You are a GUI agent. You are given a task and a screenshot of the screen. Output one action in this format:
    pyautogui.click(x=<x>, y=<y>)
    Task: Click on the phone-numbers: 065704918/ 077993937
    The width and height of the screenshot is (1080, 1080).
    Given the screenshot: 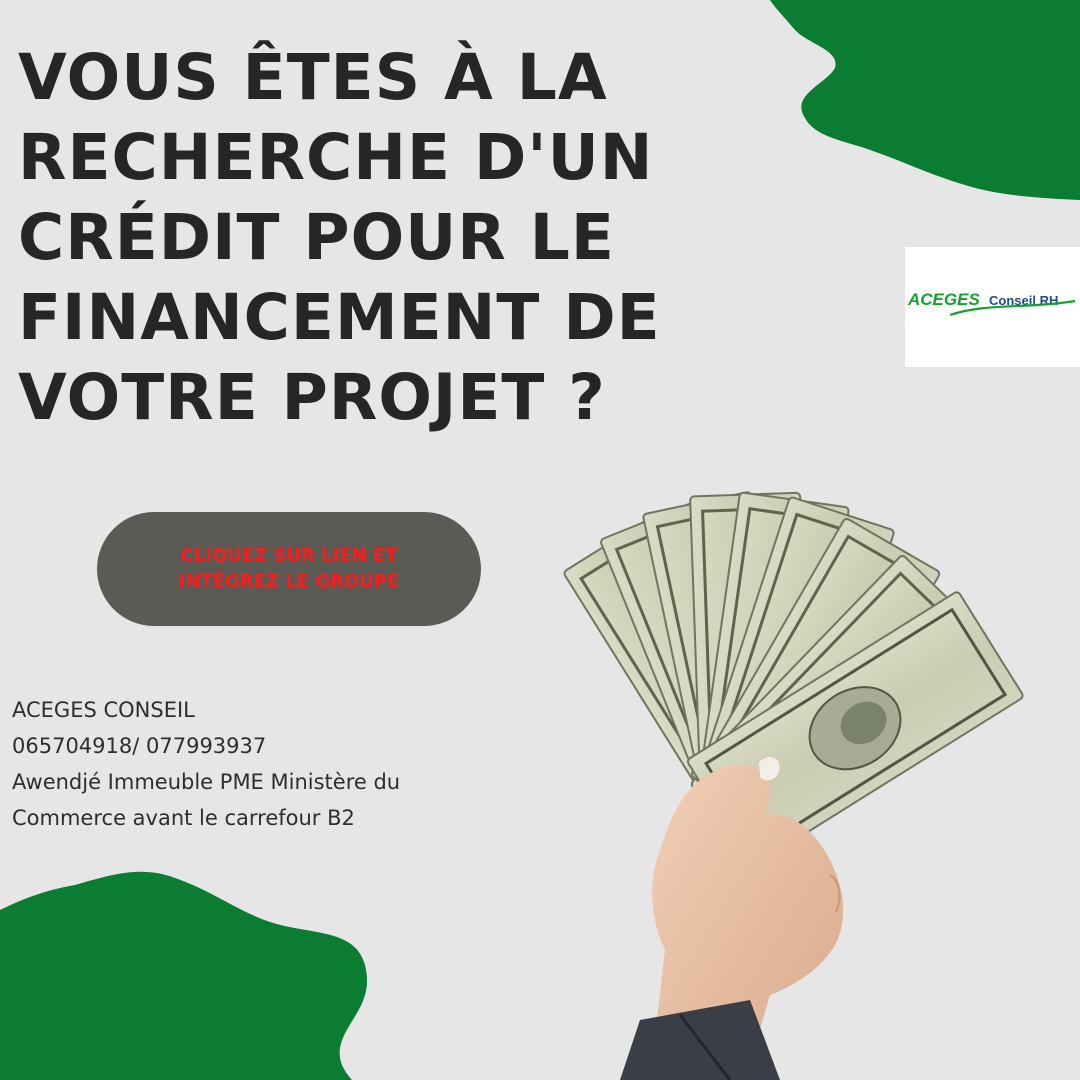 What is the action you would take?
    pyautogui.click(x=139, y=746)
    